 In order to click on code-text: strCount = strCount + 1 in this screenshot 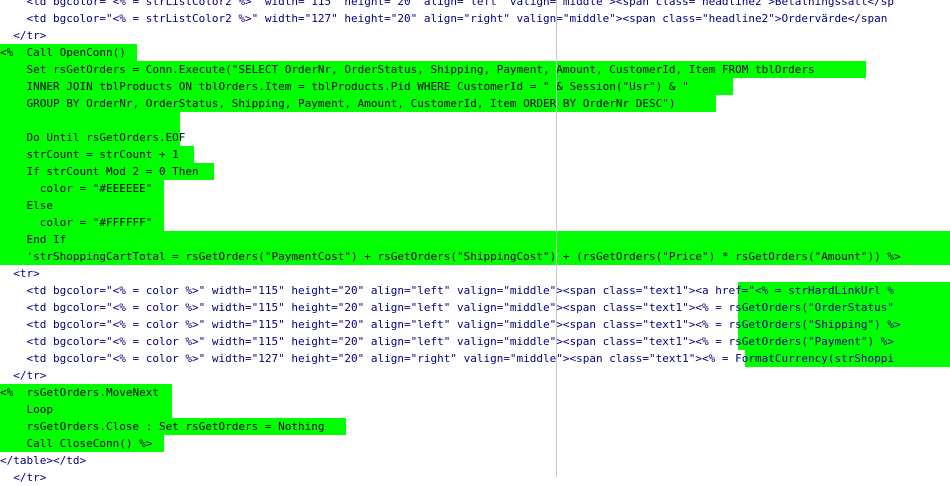, I will do `click(89, 154)`.